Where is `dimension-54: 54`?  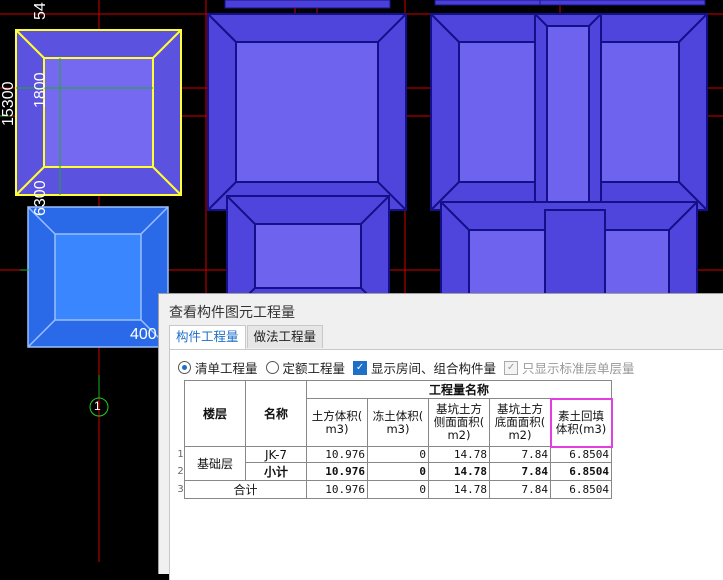
dimension-54: 54 is located at coordinates (40, 11).